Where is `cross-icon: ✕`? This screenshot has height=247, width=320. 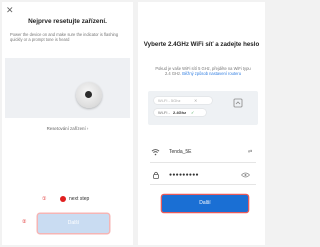
cross-icon: ✕ is located at coordinates (196, 100).